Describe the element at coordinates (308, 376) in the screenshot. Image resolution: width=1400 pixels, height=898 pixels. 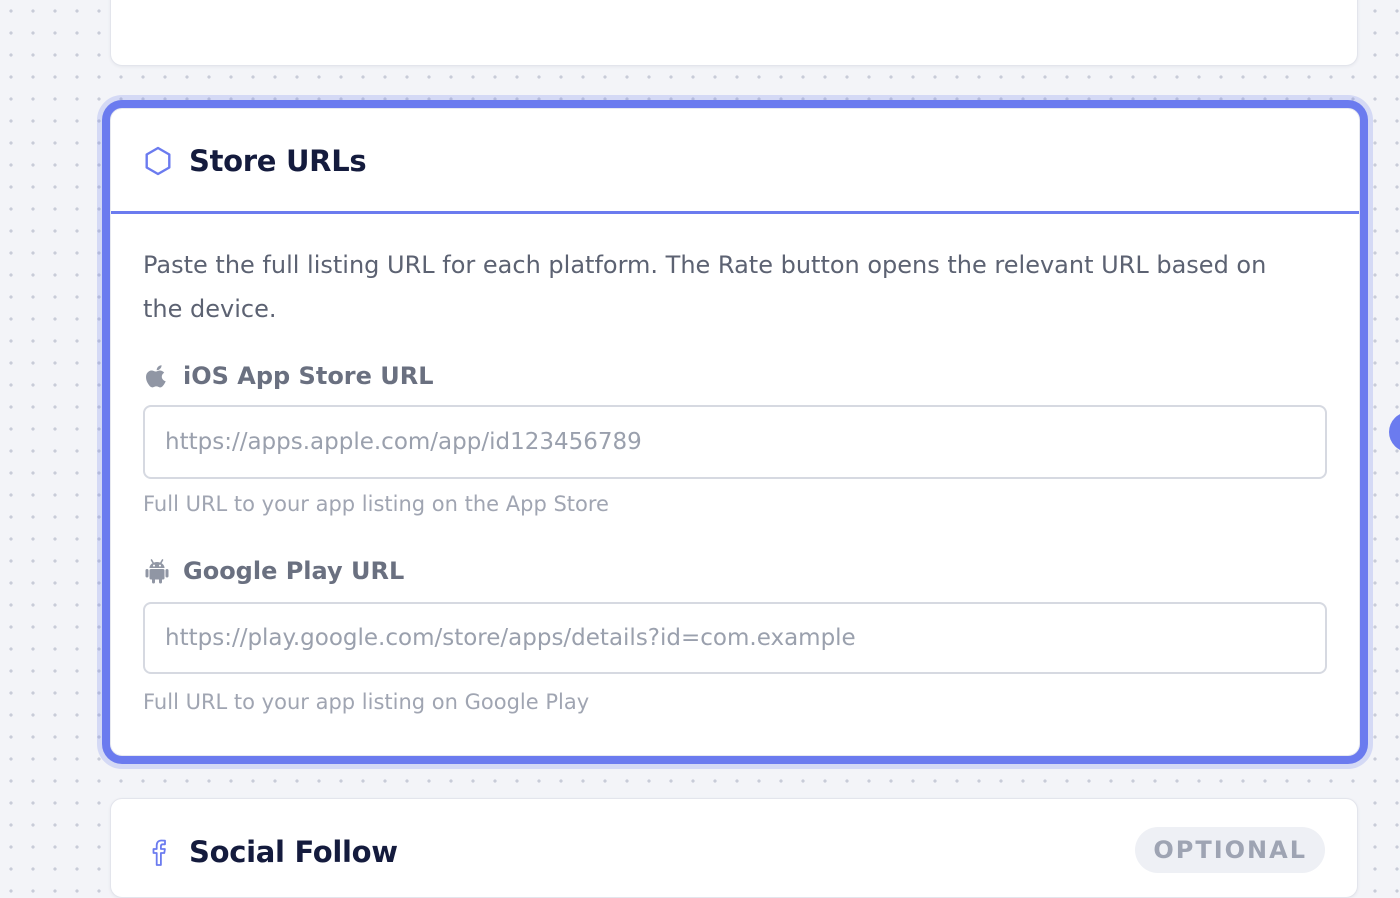
I see `ios-url-label-text: iOS App Store URL` at that location.